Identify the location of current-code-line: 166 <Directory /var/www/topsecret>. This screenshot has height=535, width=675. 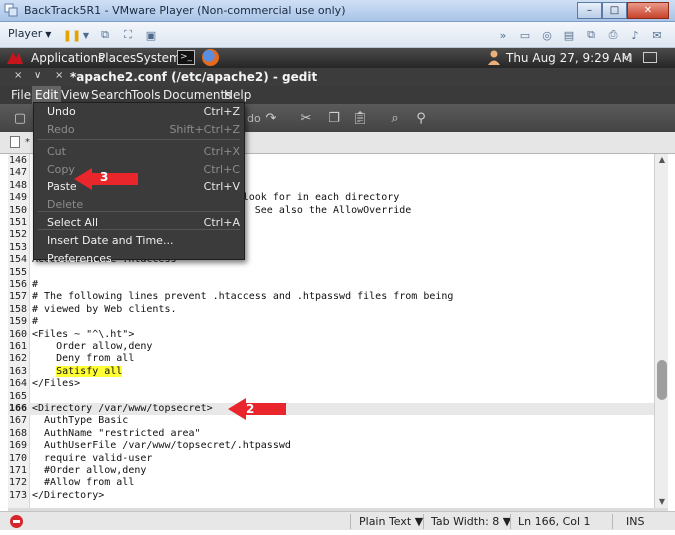
(331, 409).